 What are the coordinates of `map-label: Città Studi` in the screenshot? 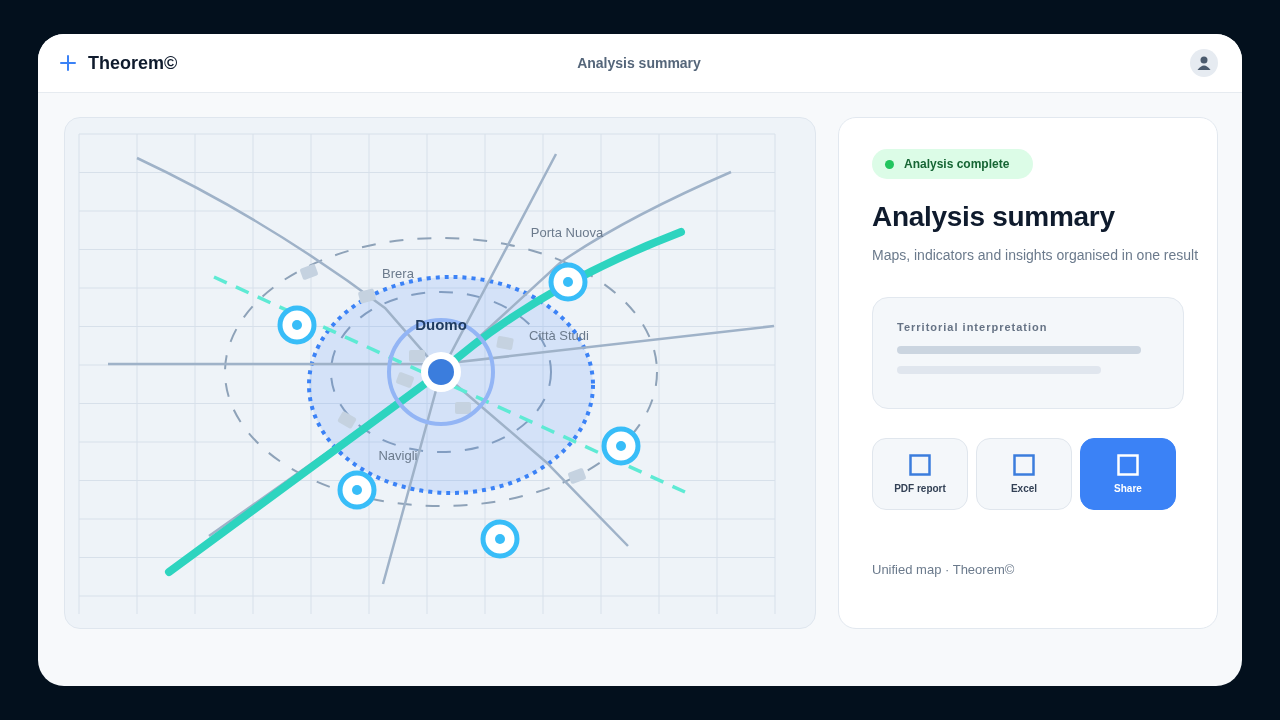 It's located at (559, 335).